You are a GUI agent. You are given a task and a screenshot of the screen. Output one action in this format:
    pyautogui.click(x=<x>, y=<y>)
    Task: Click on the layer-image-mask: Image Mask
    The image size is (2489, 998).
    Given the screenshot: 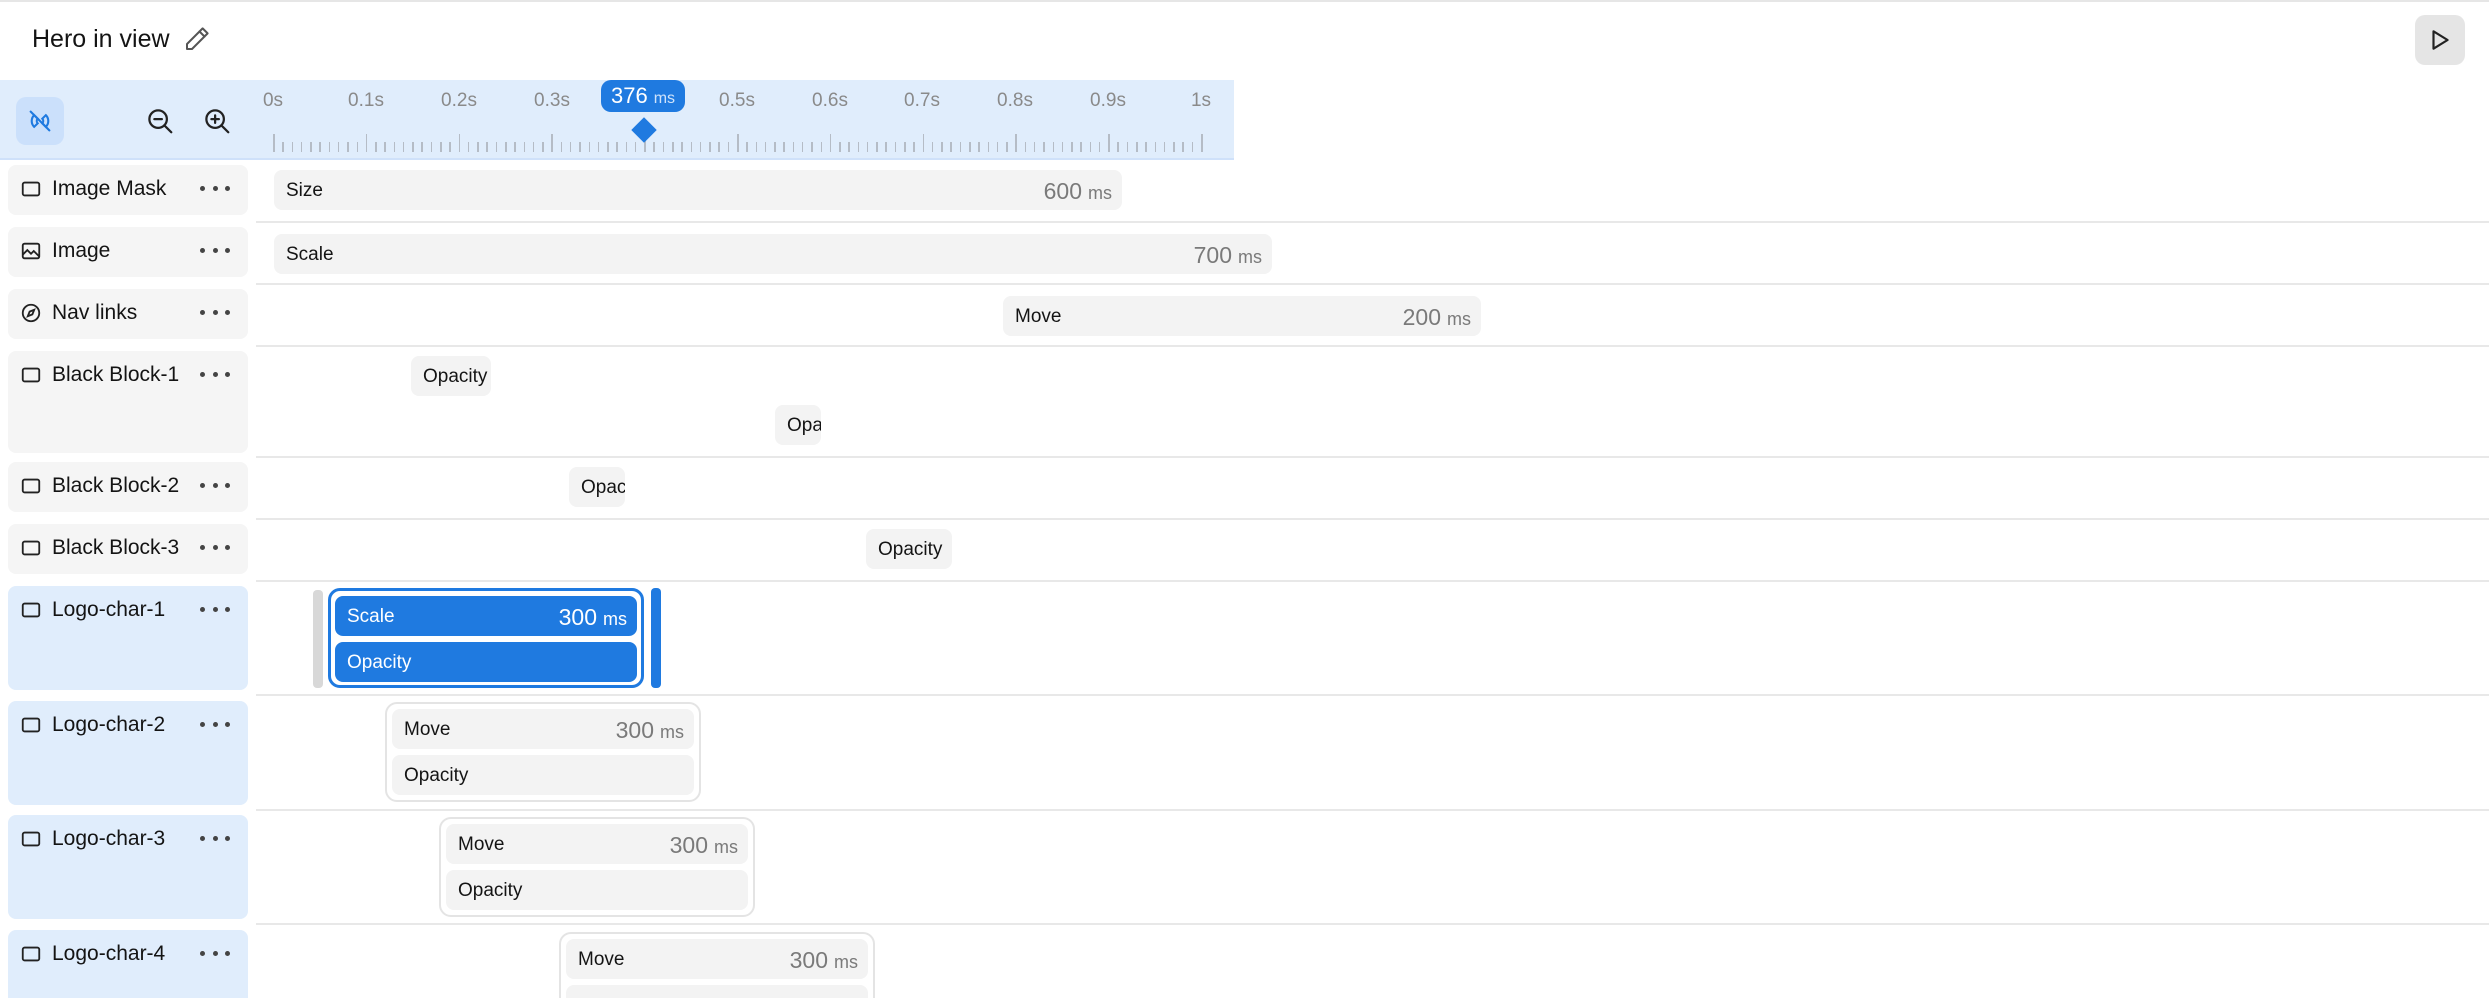 What is the action you would take?
    pyautogui.click(x=128, y=190)
    